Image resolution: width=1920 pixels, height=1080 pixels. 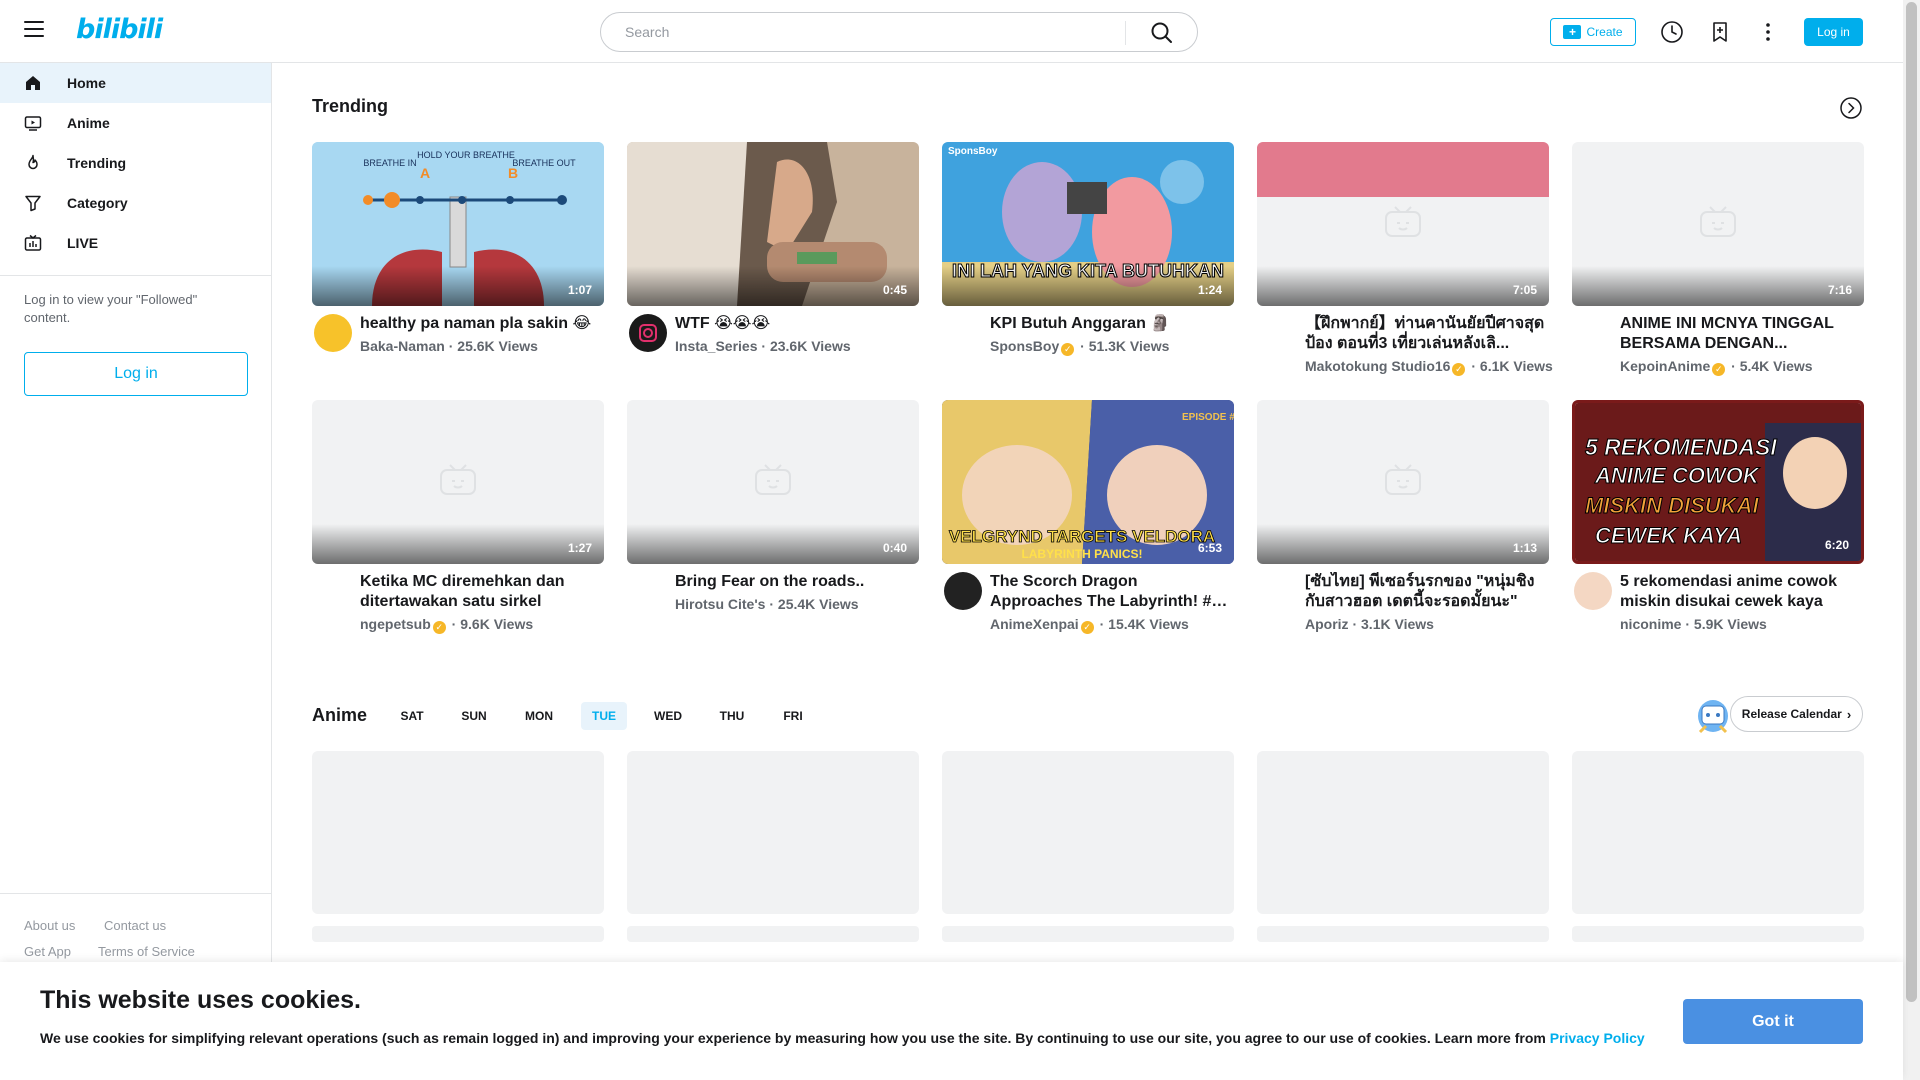 What do you see at coordinates (795, 324) in the screenshot?
I see `video-title: WTF 😭😭😭` at bounding box center [795, 324].